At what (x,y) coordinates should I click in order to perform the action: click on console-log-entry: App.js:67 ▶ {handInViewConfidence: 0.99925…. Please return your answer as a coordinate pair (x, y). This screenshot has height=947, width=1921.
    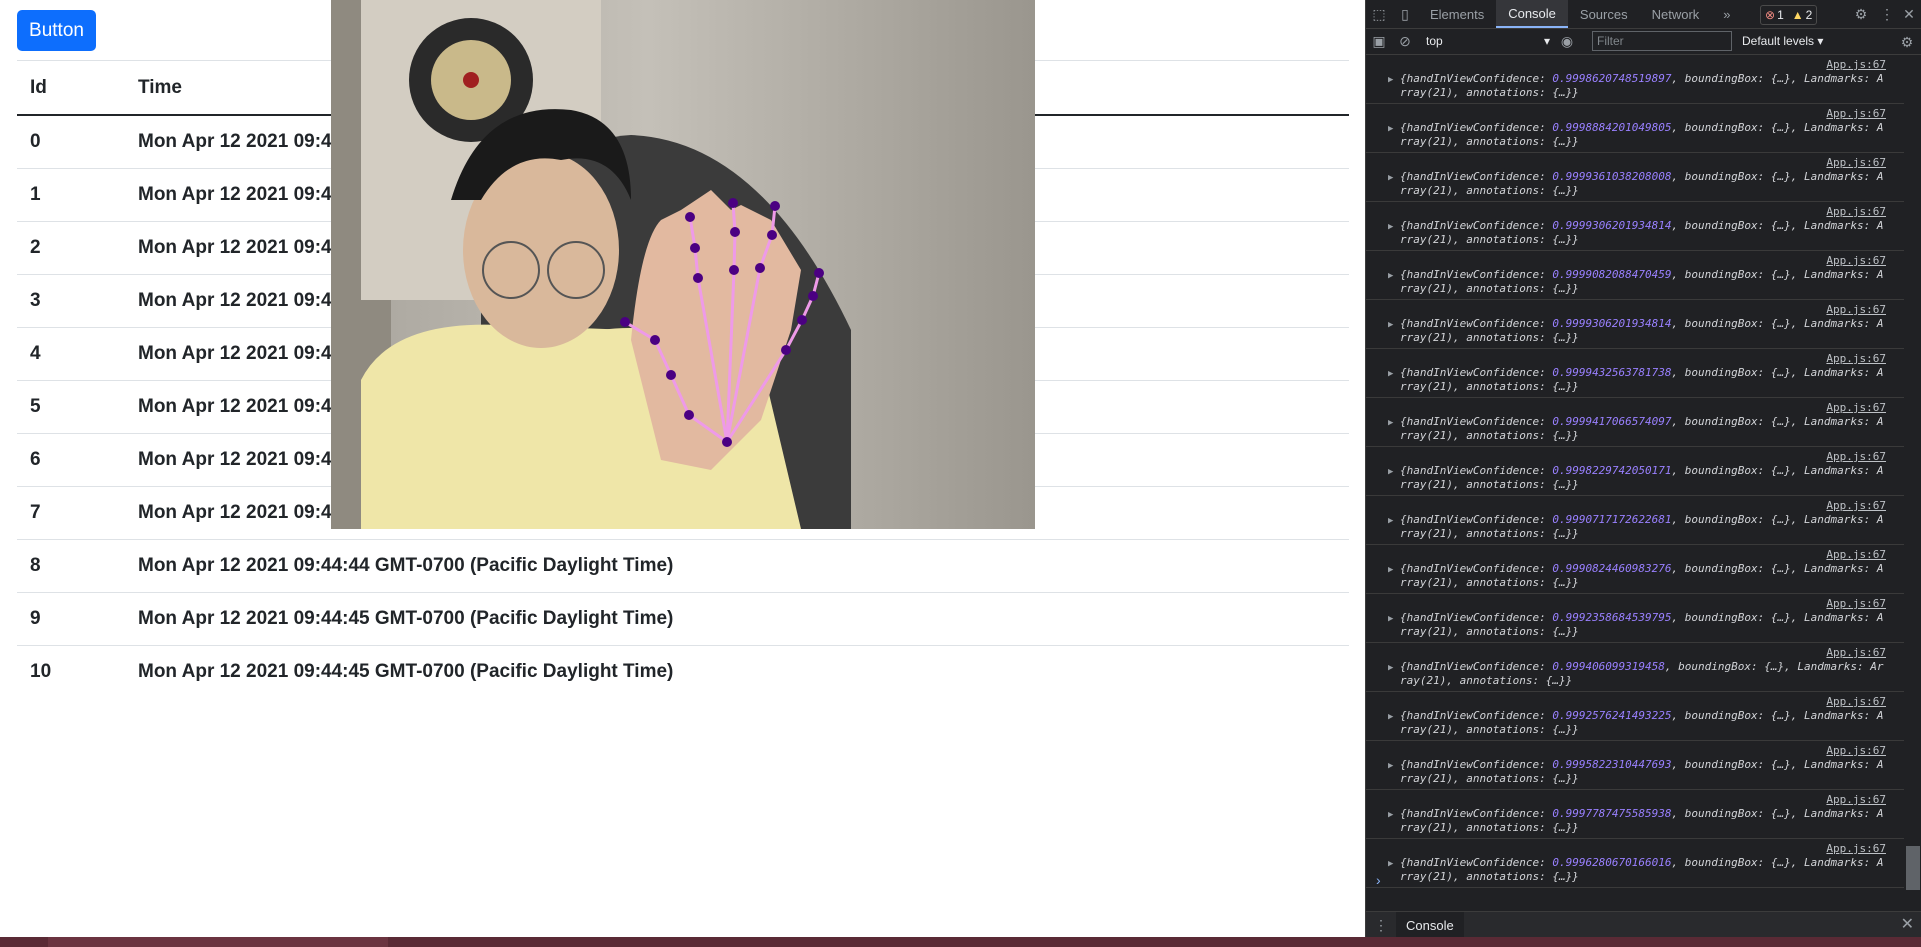
    Looking at the image, I should click on (1635, 716).